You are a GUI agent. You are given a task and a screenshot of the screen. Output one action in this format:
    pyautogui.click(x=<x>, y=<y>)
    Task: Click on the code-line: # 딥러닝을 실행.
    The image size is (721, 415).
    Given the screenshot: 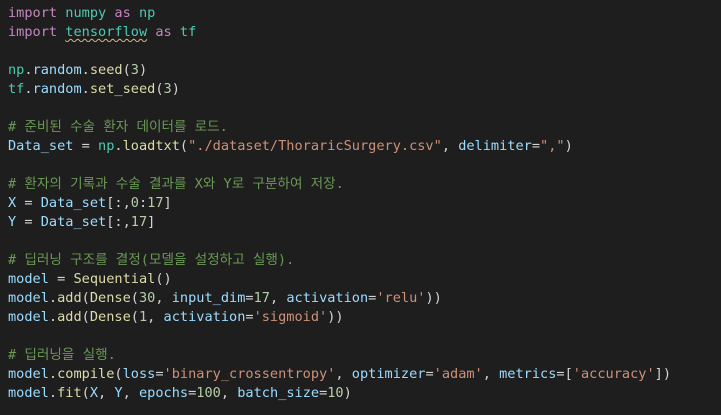 What is the action you would take?
    pyautogui.click(x=364, y=355)
    